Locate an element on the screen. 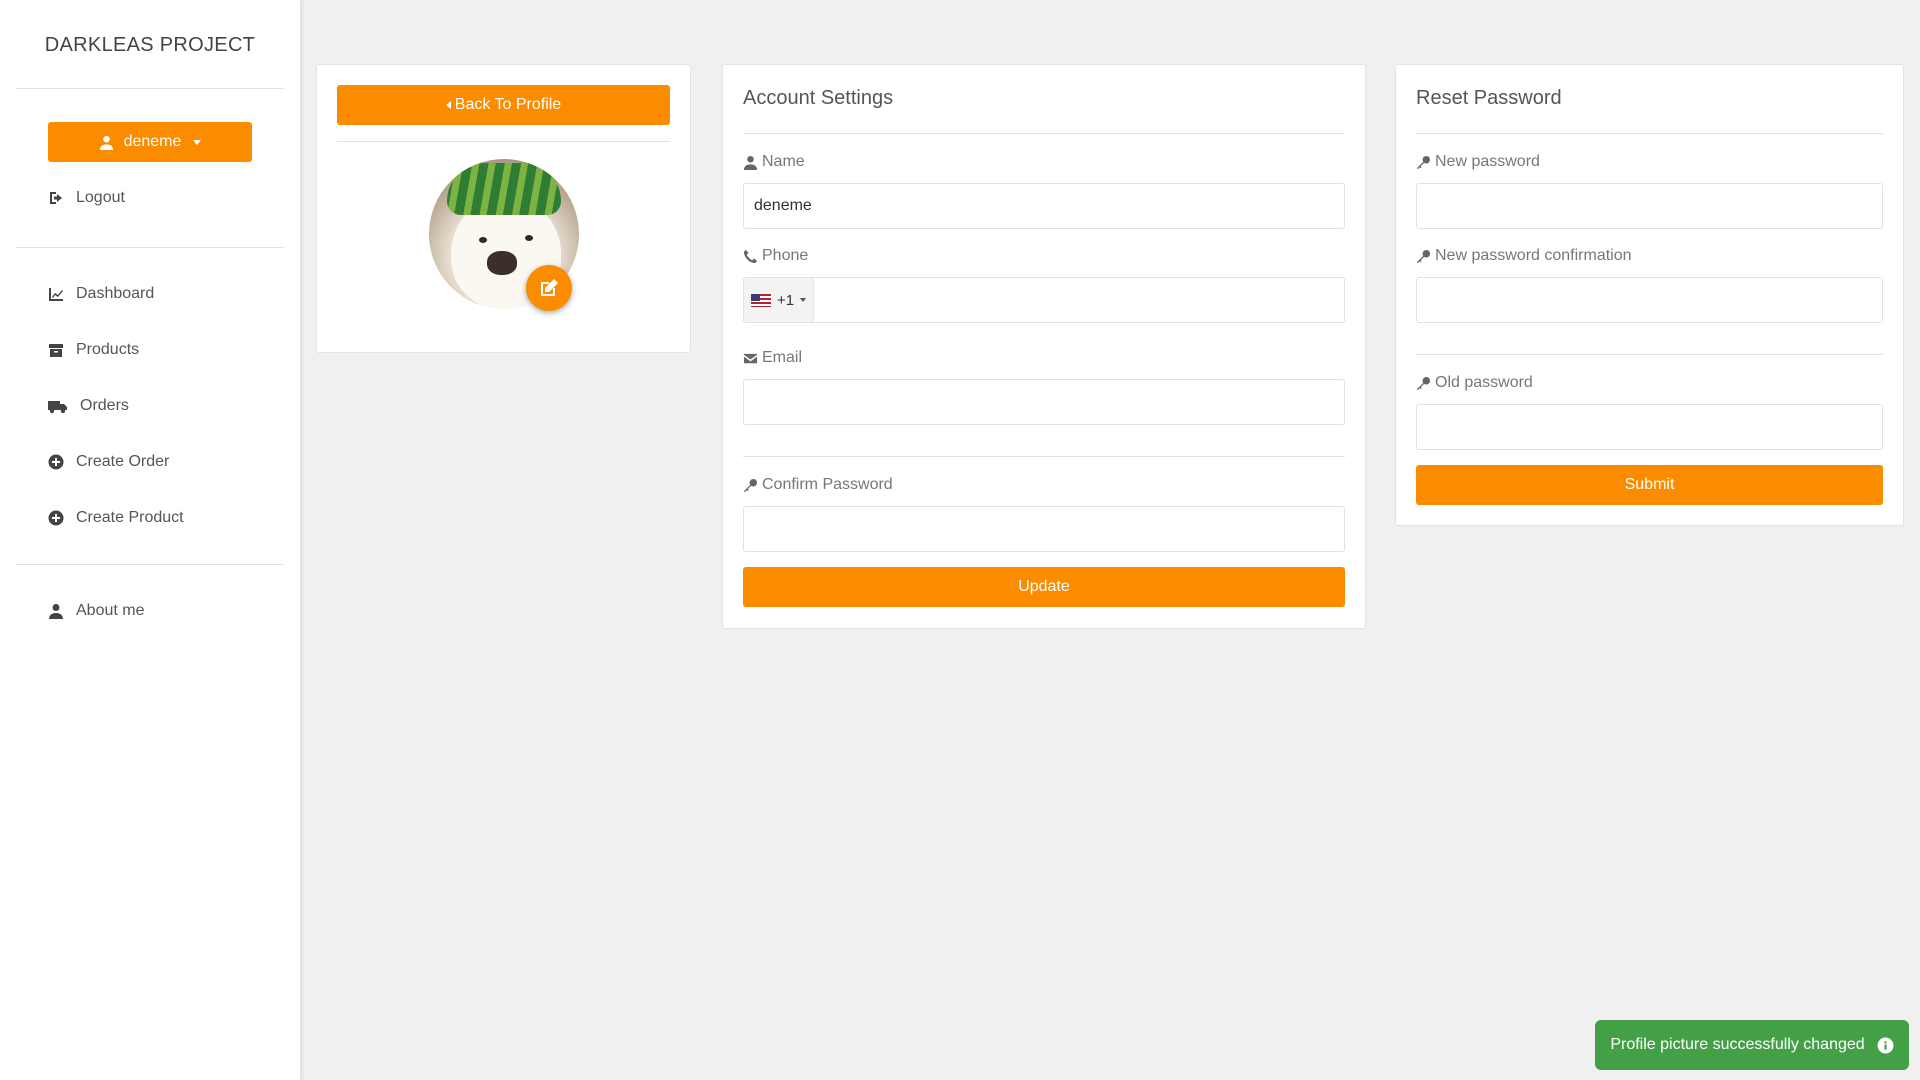 The image size is (1920, 1080). sidebar-item-create-product: Create Product is located at coordinates (150, 518).